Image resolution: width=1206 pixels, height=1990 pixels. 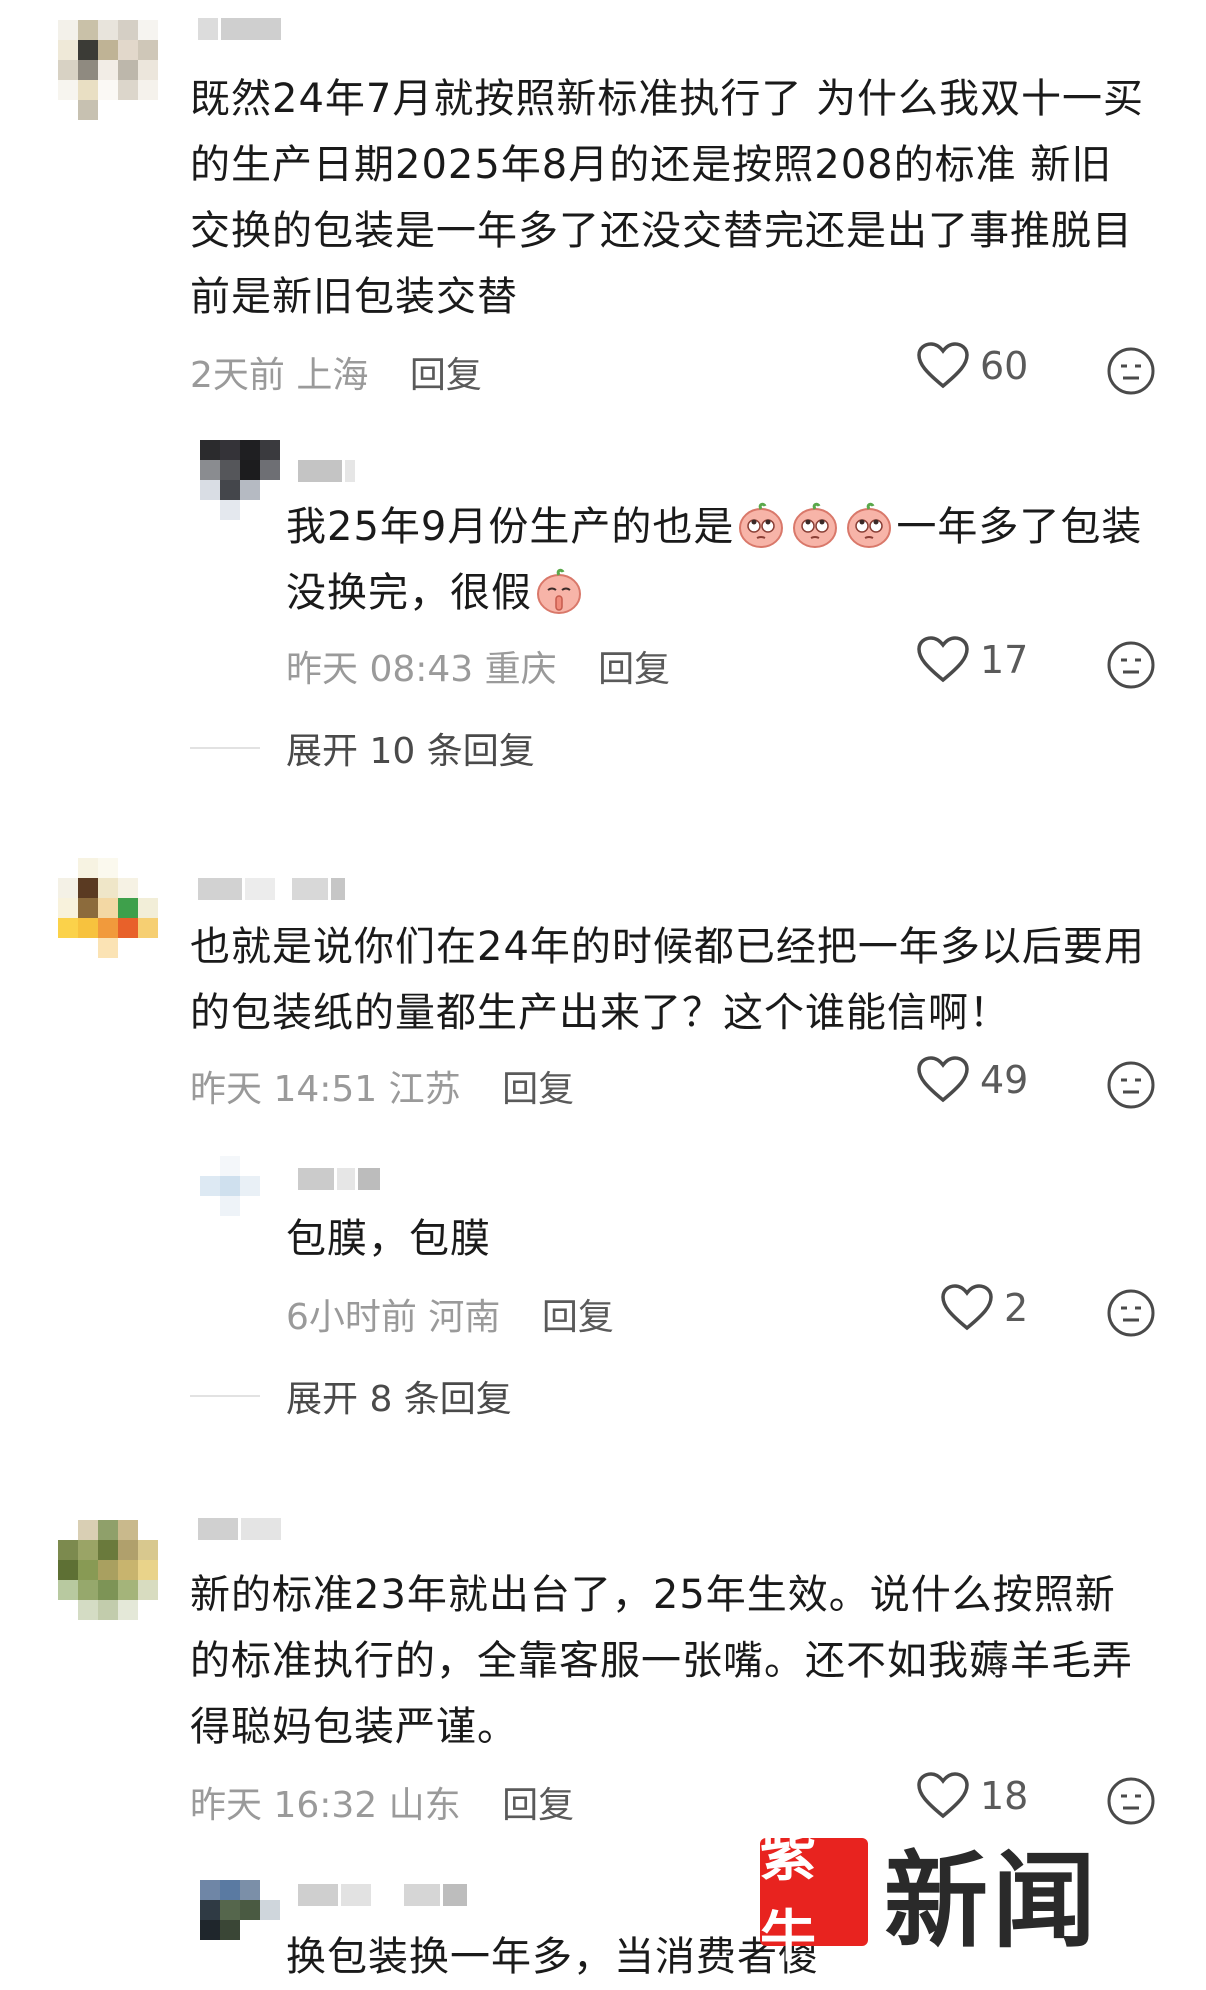 I want to click on comment-location: 上海, so click(x=332, y=375).